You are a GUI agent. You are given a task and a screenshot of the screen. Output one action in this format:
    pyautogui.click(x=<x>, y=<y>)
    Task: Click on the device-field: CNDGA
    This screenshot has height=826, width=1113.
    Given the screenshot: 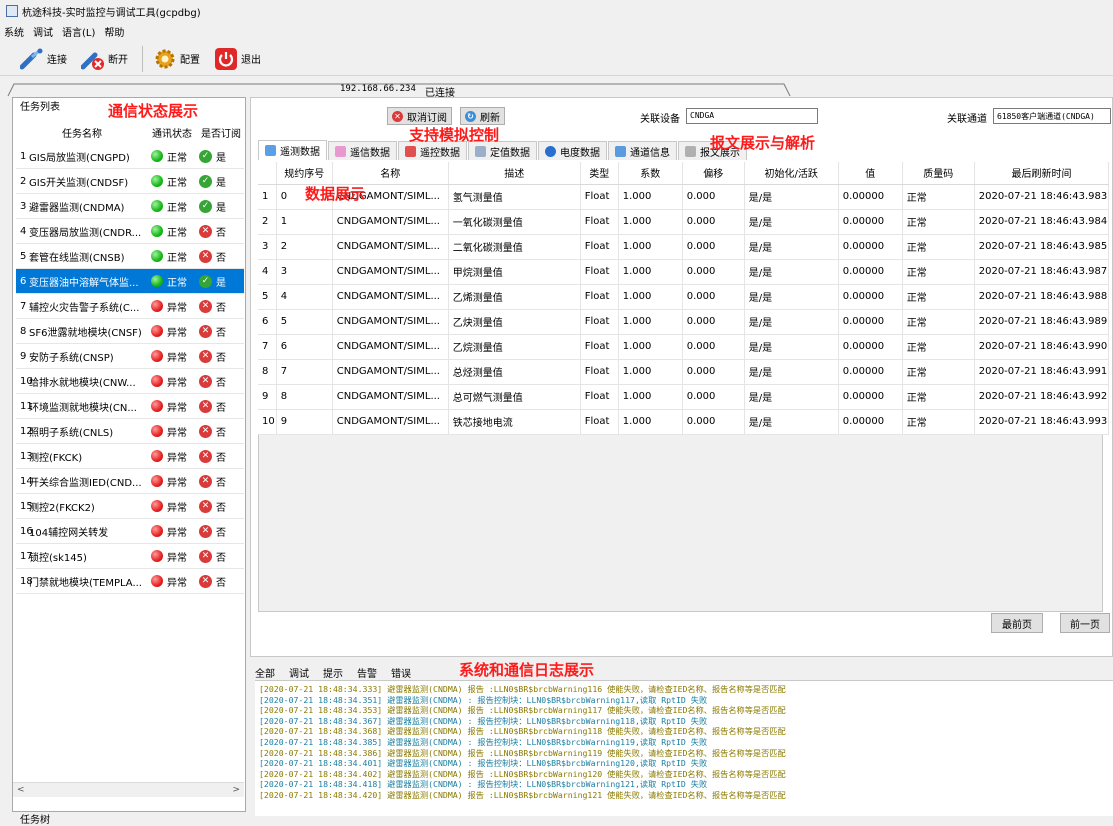 What is the action you would take?
    pyautogui.click(x=752, y=116)
    